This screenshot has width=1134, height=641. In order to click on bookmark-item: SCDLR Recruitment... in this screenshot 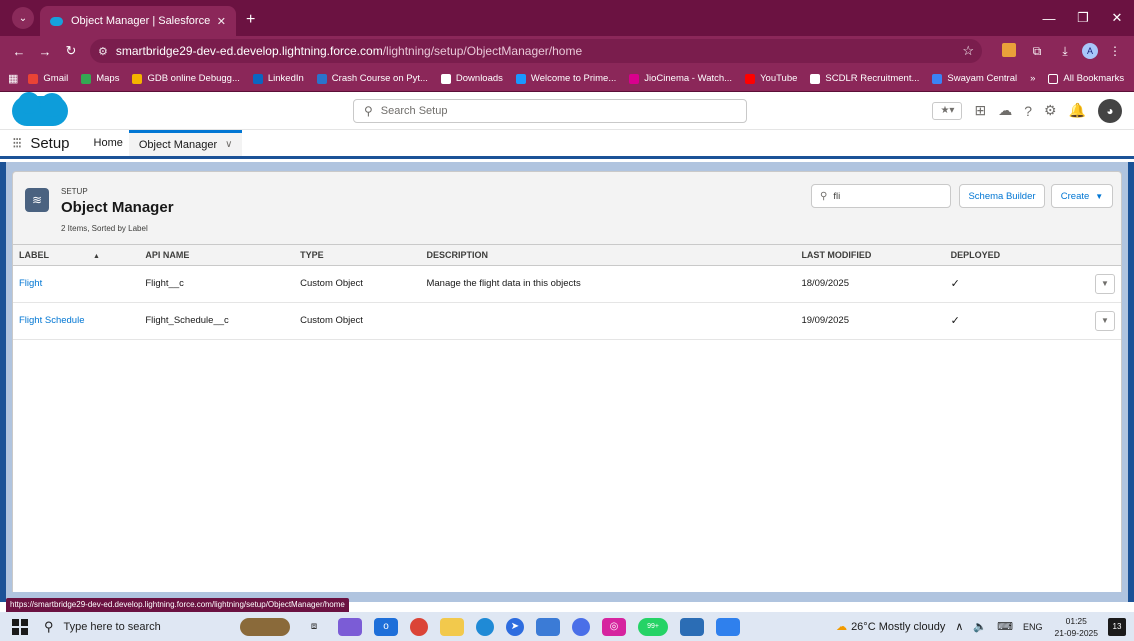, I will do `click(864, 78)`.